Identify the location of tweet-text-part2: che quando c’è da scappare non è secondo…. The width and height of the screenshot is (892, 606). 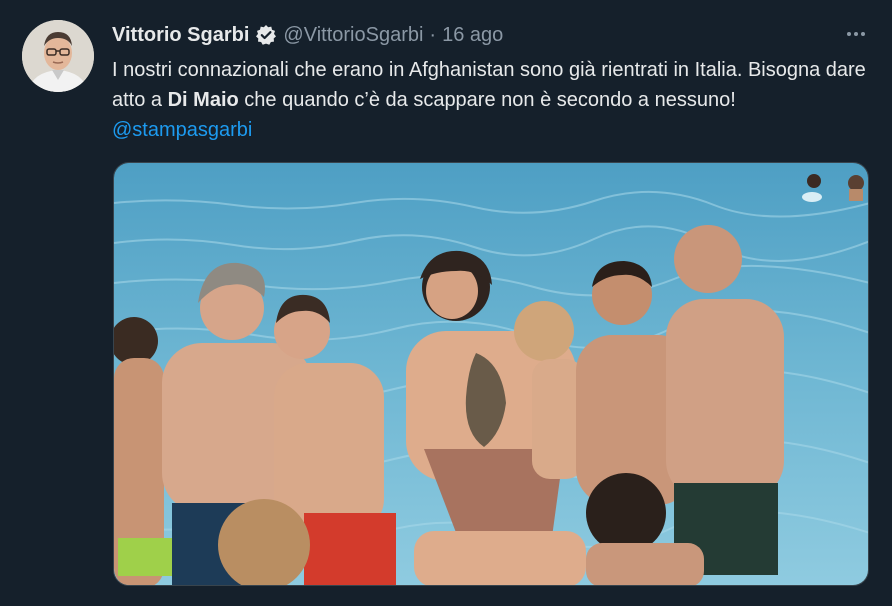
(487, 100).